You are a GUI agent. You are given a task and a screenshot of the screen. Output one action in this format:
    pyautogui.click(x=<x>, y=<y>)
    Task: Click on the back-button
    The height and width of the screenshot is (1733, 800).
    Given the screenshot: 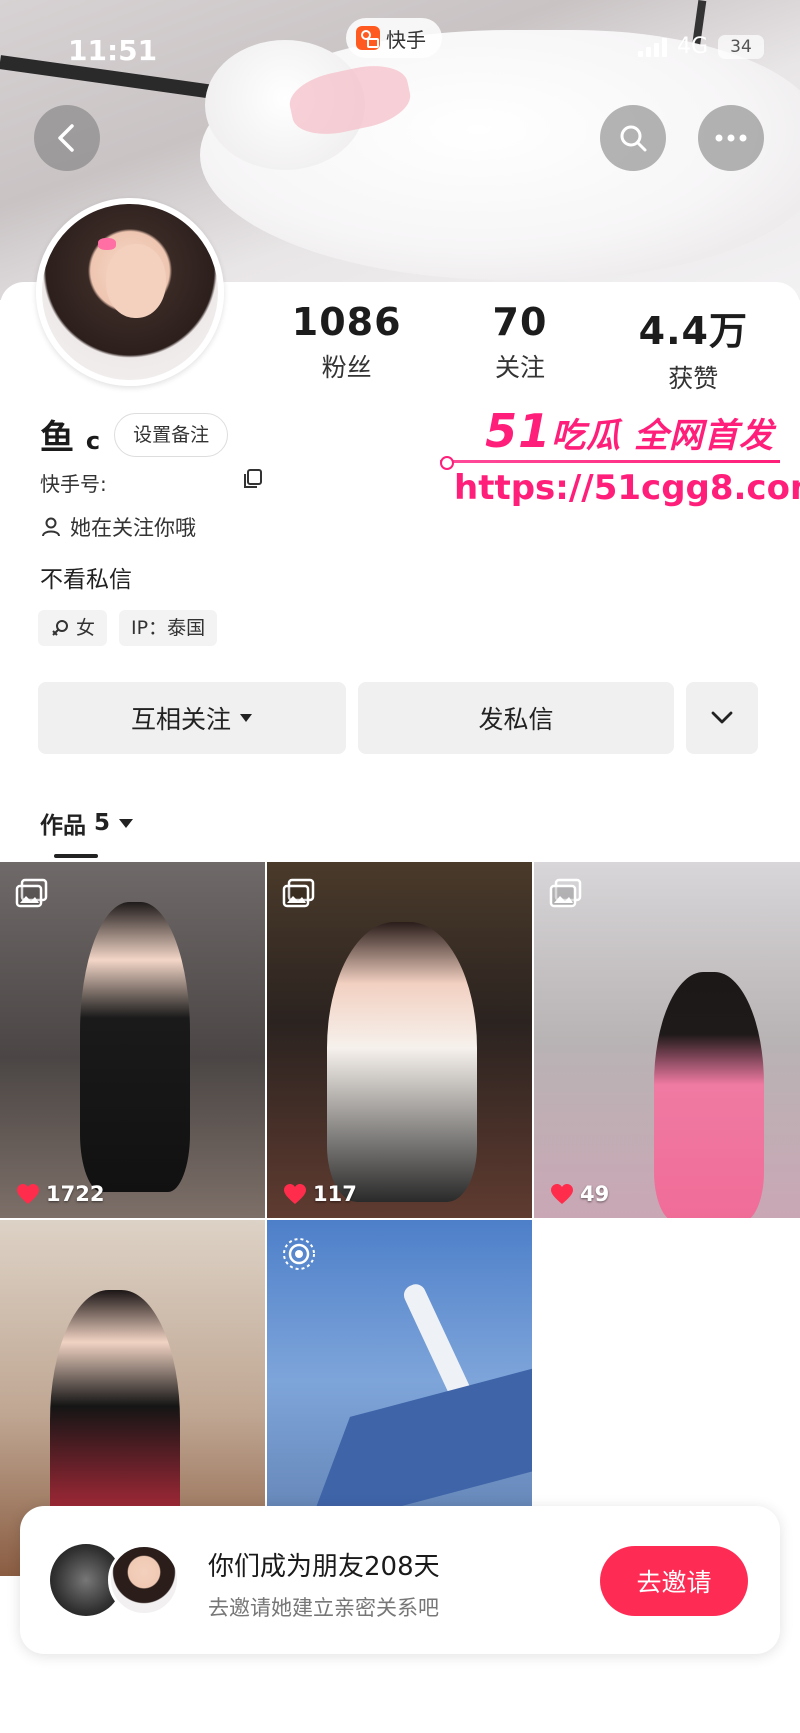 What is the action you would take?
    pyautogui.click(x=67, y=138)
    